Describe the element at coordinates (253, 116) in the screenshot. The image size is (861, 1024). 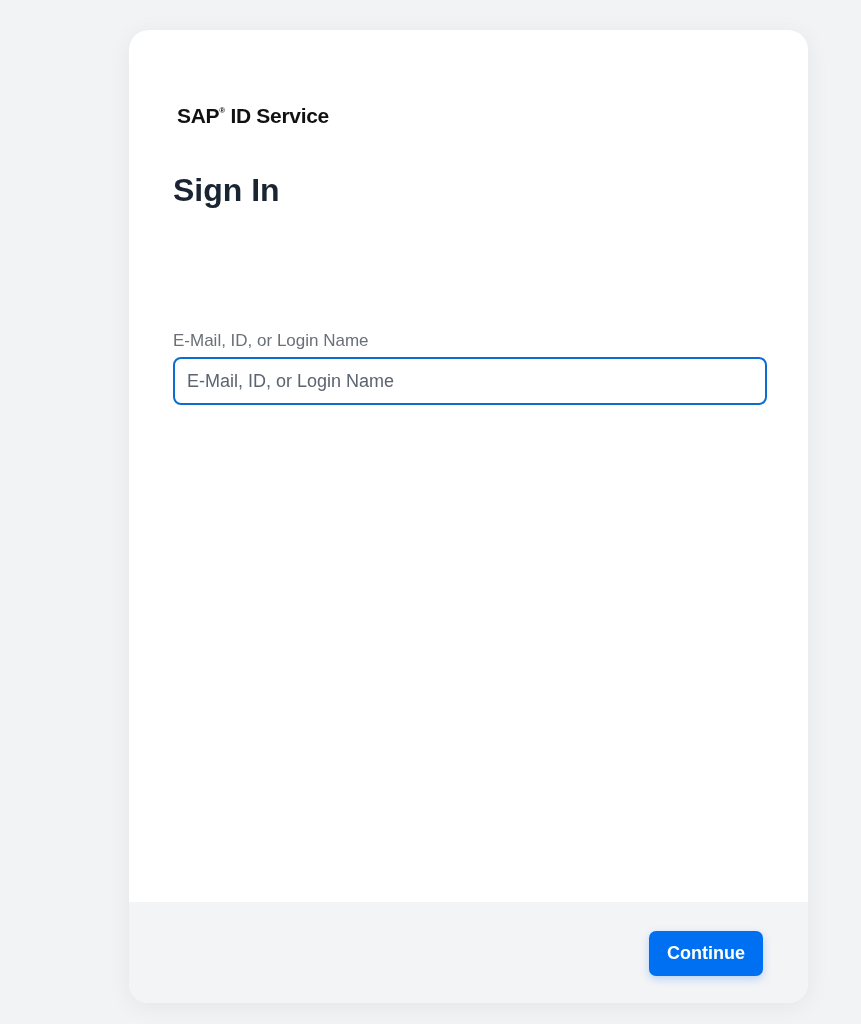
I see `brand-logo: SAP$^{®}$ ID Service` at that location.